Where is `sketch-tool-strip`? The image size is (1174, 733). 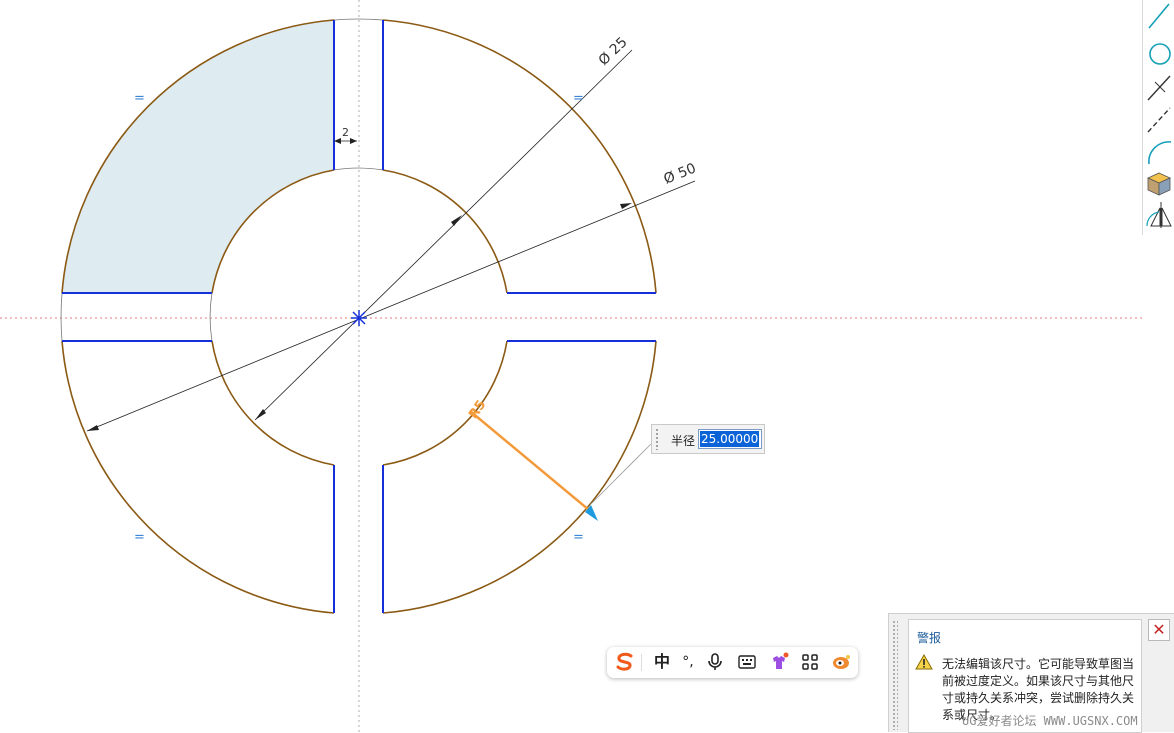 sketch-tool-strip is located at coordinates (1158, 117).